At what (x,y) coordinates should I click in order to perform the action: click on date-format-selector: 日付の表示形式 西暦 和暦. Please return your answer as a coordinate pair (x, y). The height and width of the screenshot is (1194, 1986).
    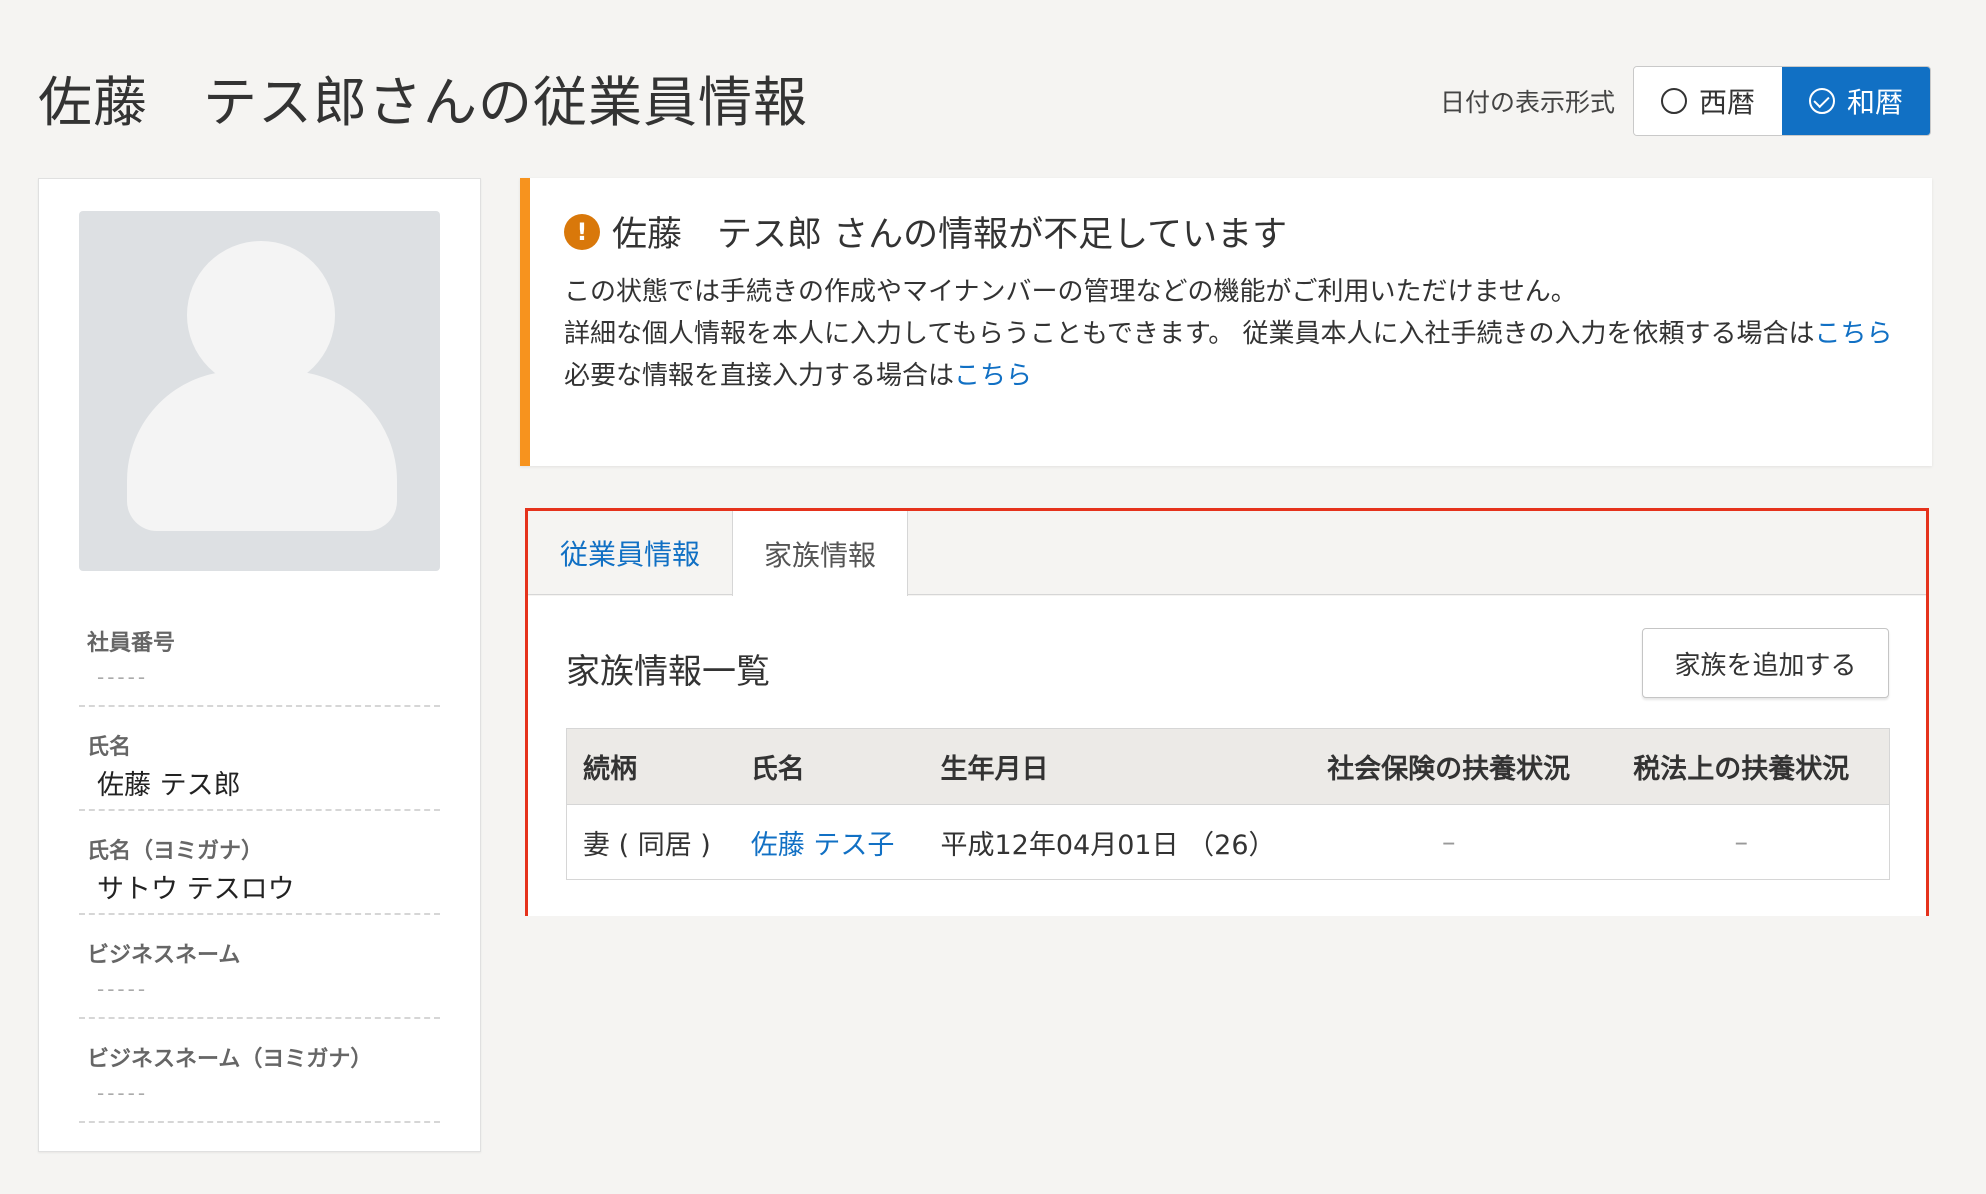
    Looking at the image, I should click on (1685, 101).